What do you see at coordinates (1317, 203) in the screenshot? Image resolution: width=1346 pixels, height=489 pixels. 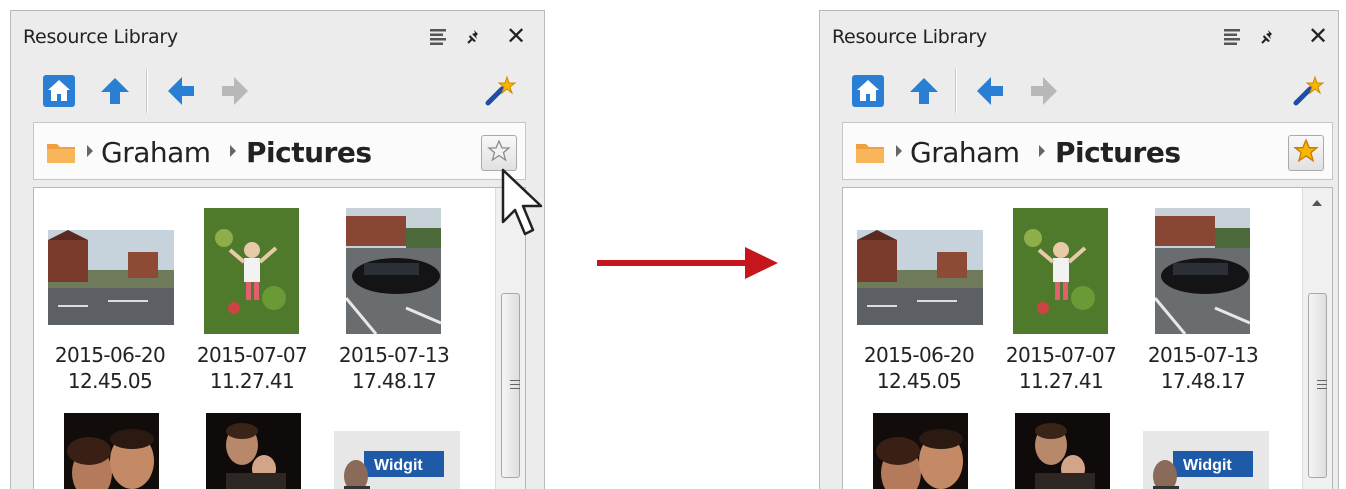 I see `scroll-up-icon` at bounding box center [1317, 203].